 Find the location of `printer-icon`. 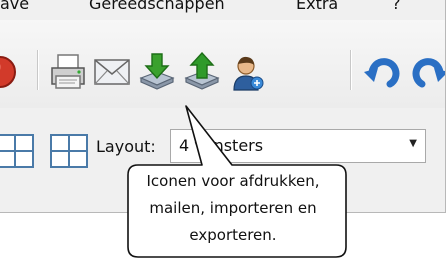

printer-icon is located at coordinates (68, 72).